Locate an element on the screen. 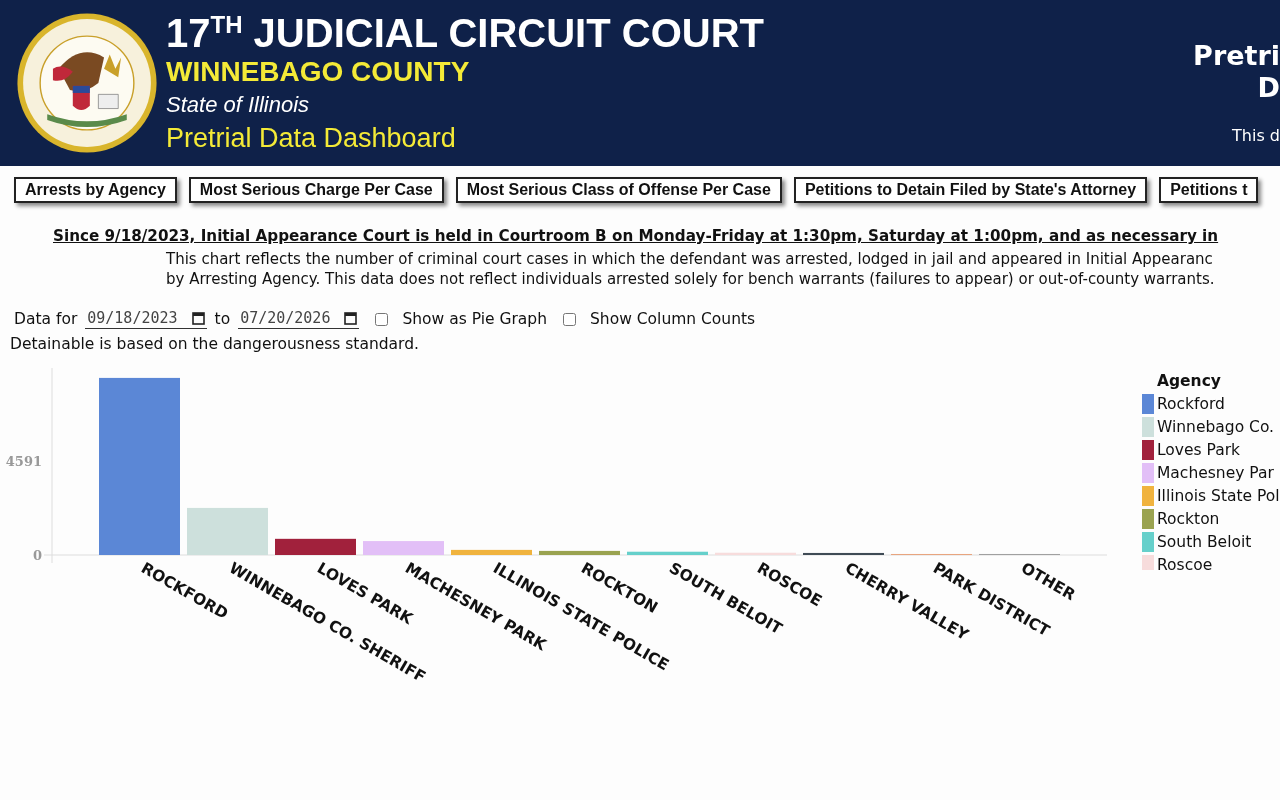 The height and width of the screenshot is (800, 1280). date-field: 07/20/2026 is located at coordinates (299, 319).